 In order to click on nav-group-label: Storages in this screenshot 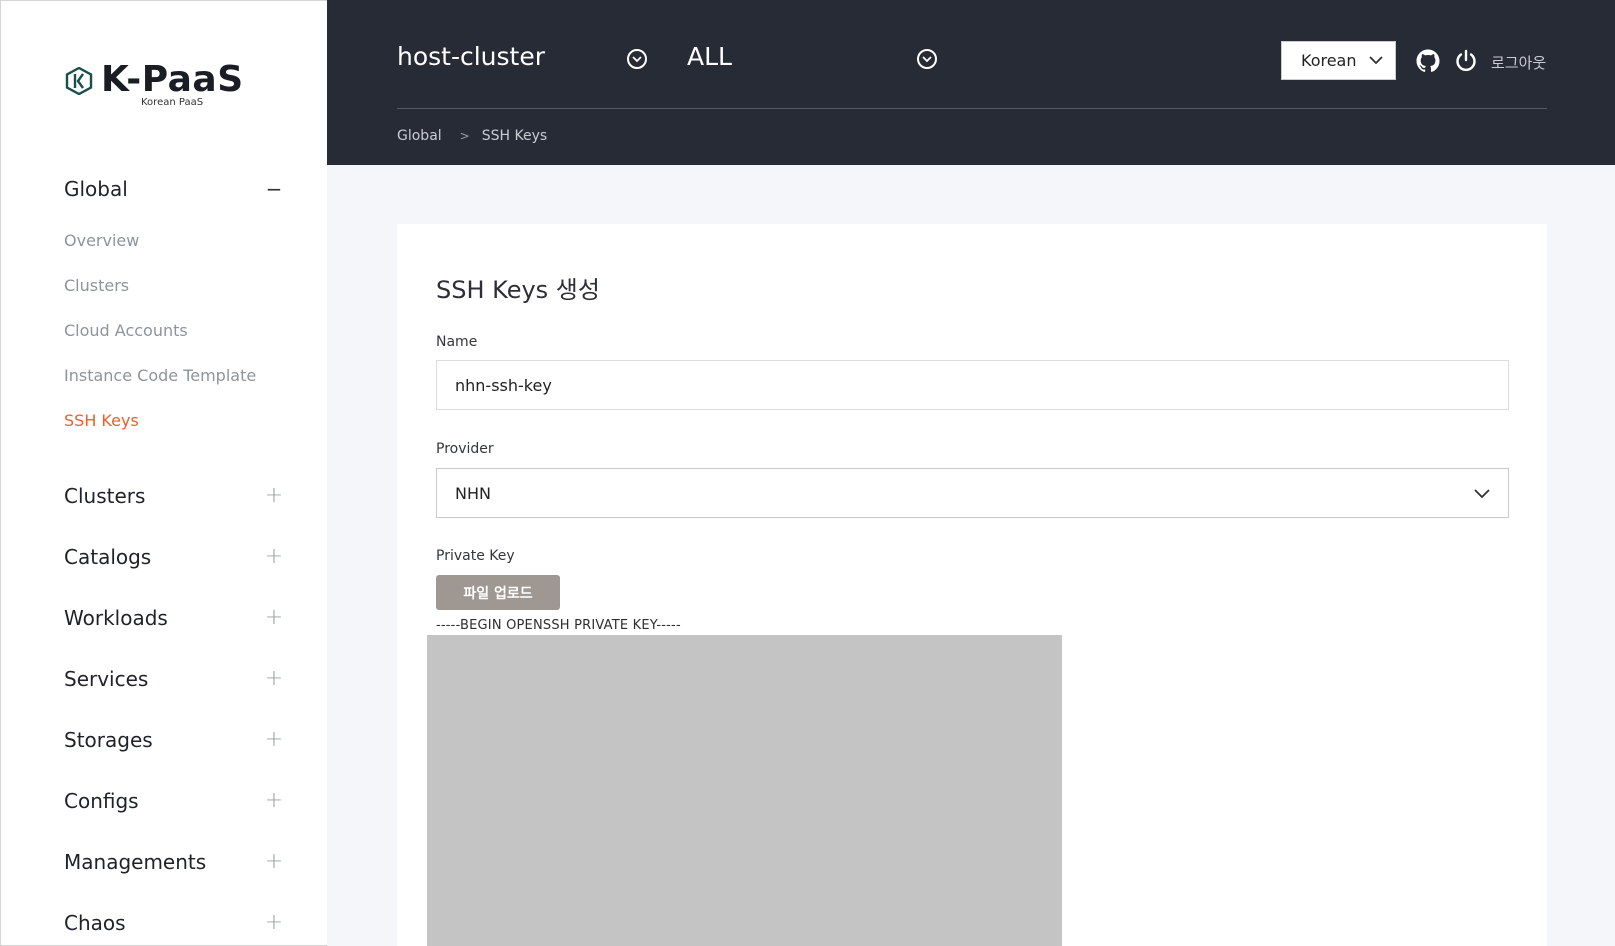, I will do `click(108, 739)`.